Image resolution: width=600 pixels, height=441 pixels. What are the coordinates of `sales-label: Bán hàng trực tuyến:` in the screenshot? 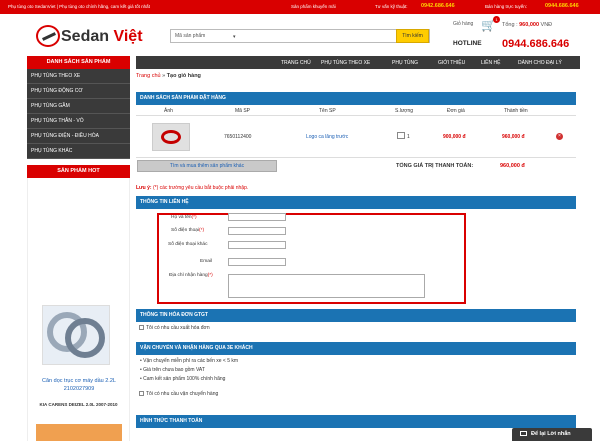 It's located at (506, 6).